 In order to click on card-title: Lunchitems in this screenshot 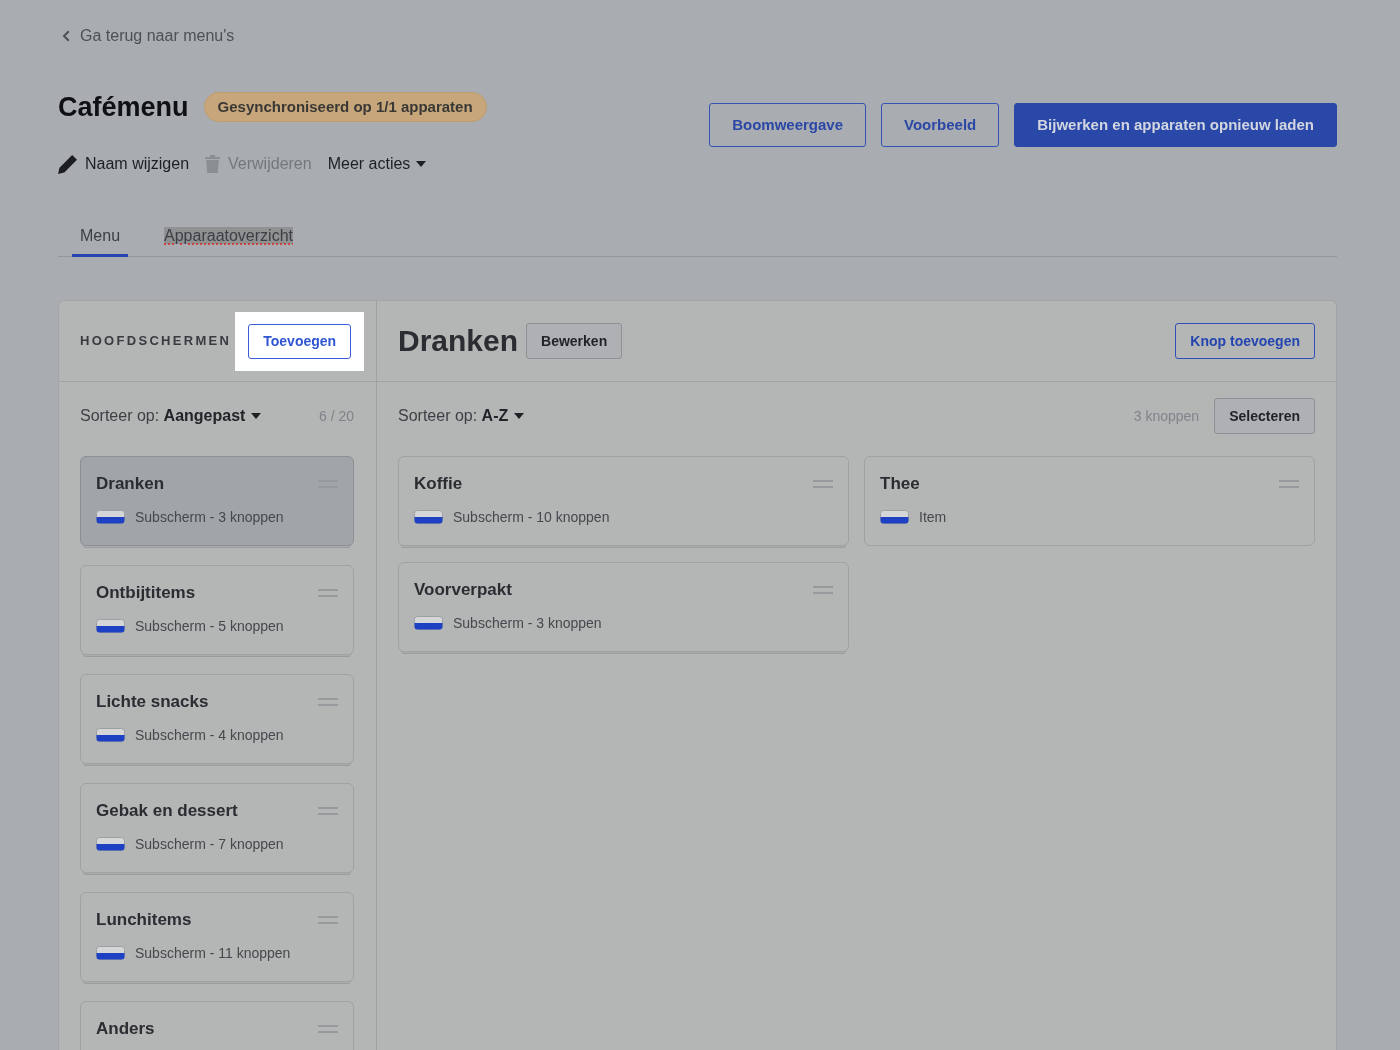, I will do `click(144, 920)`.